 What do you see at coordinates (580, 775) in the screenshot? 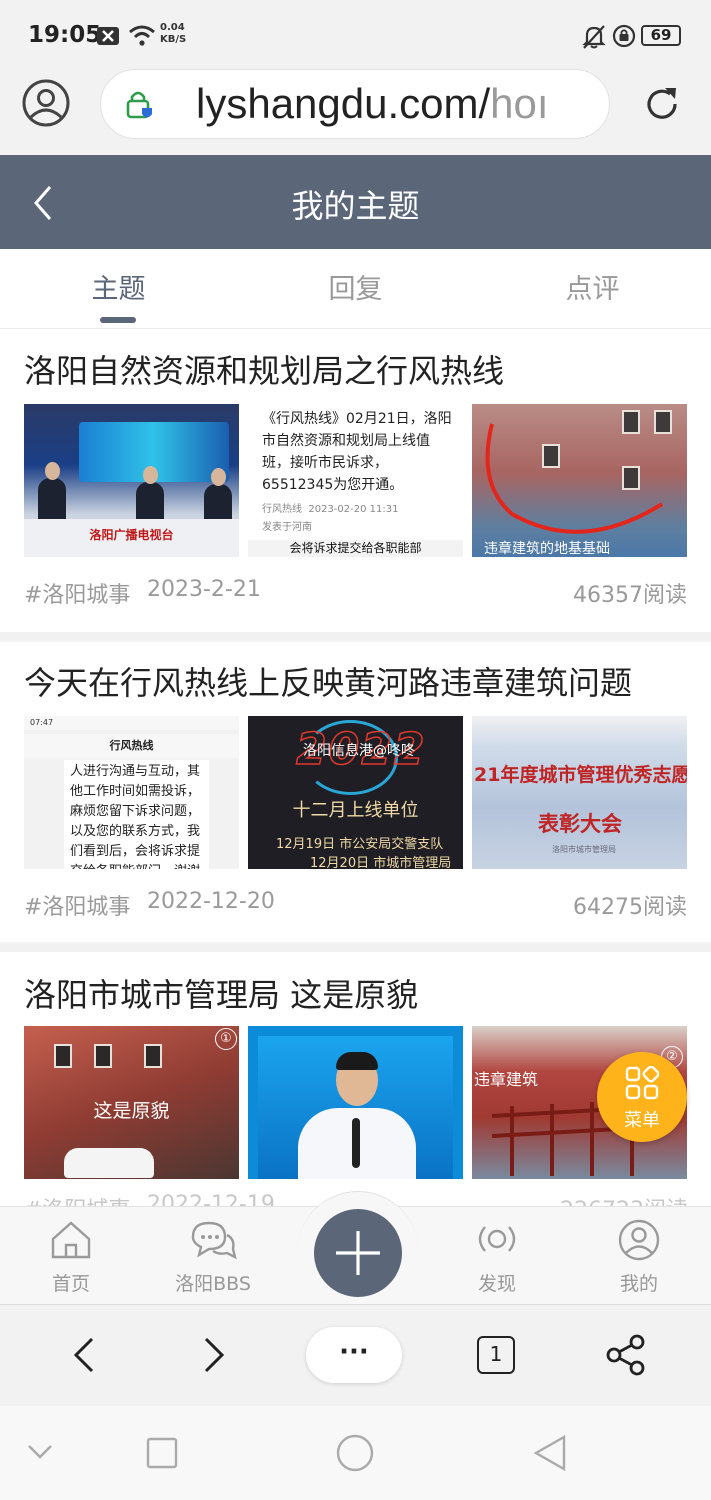
I see `banner-heading: 21年度城市管理优秀志愿` at bounding box center [580, 775].